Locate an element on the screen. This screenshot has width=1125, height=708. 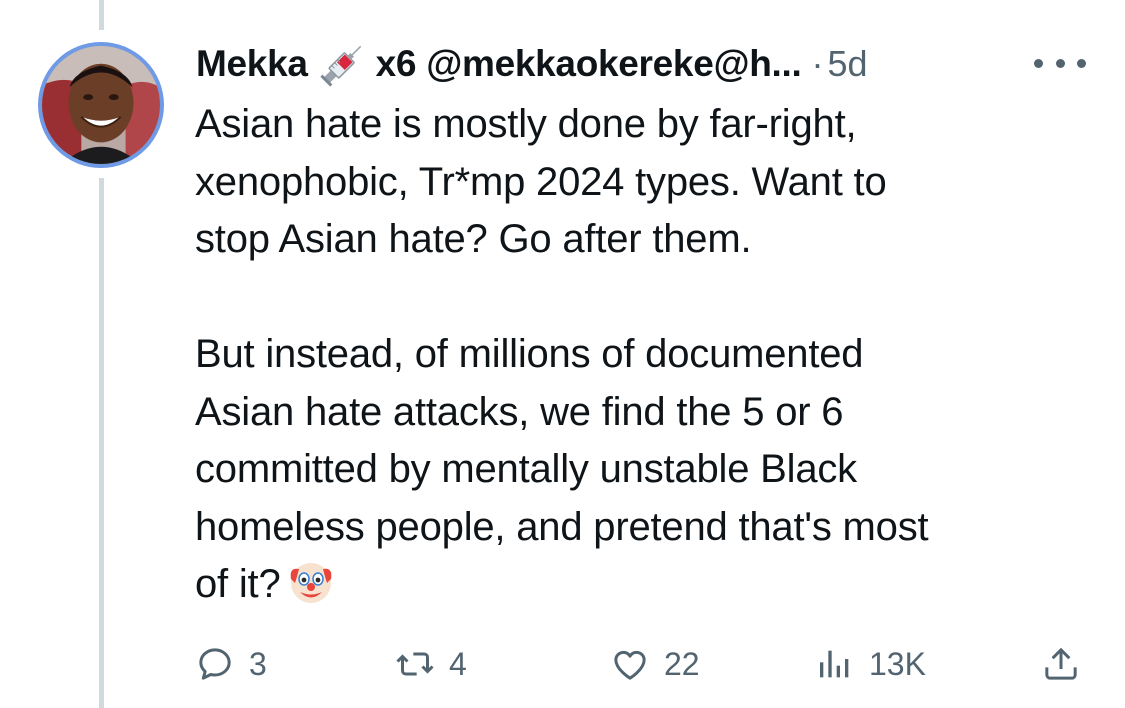
display-name: Mekka is located at coordinates (252, 64).